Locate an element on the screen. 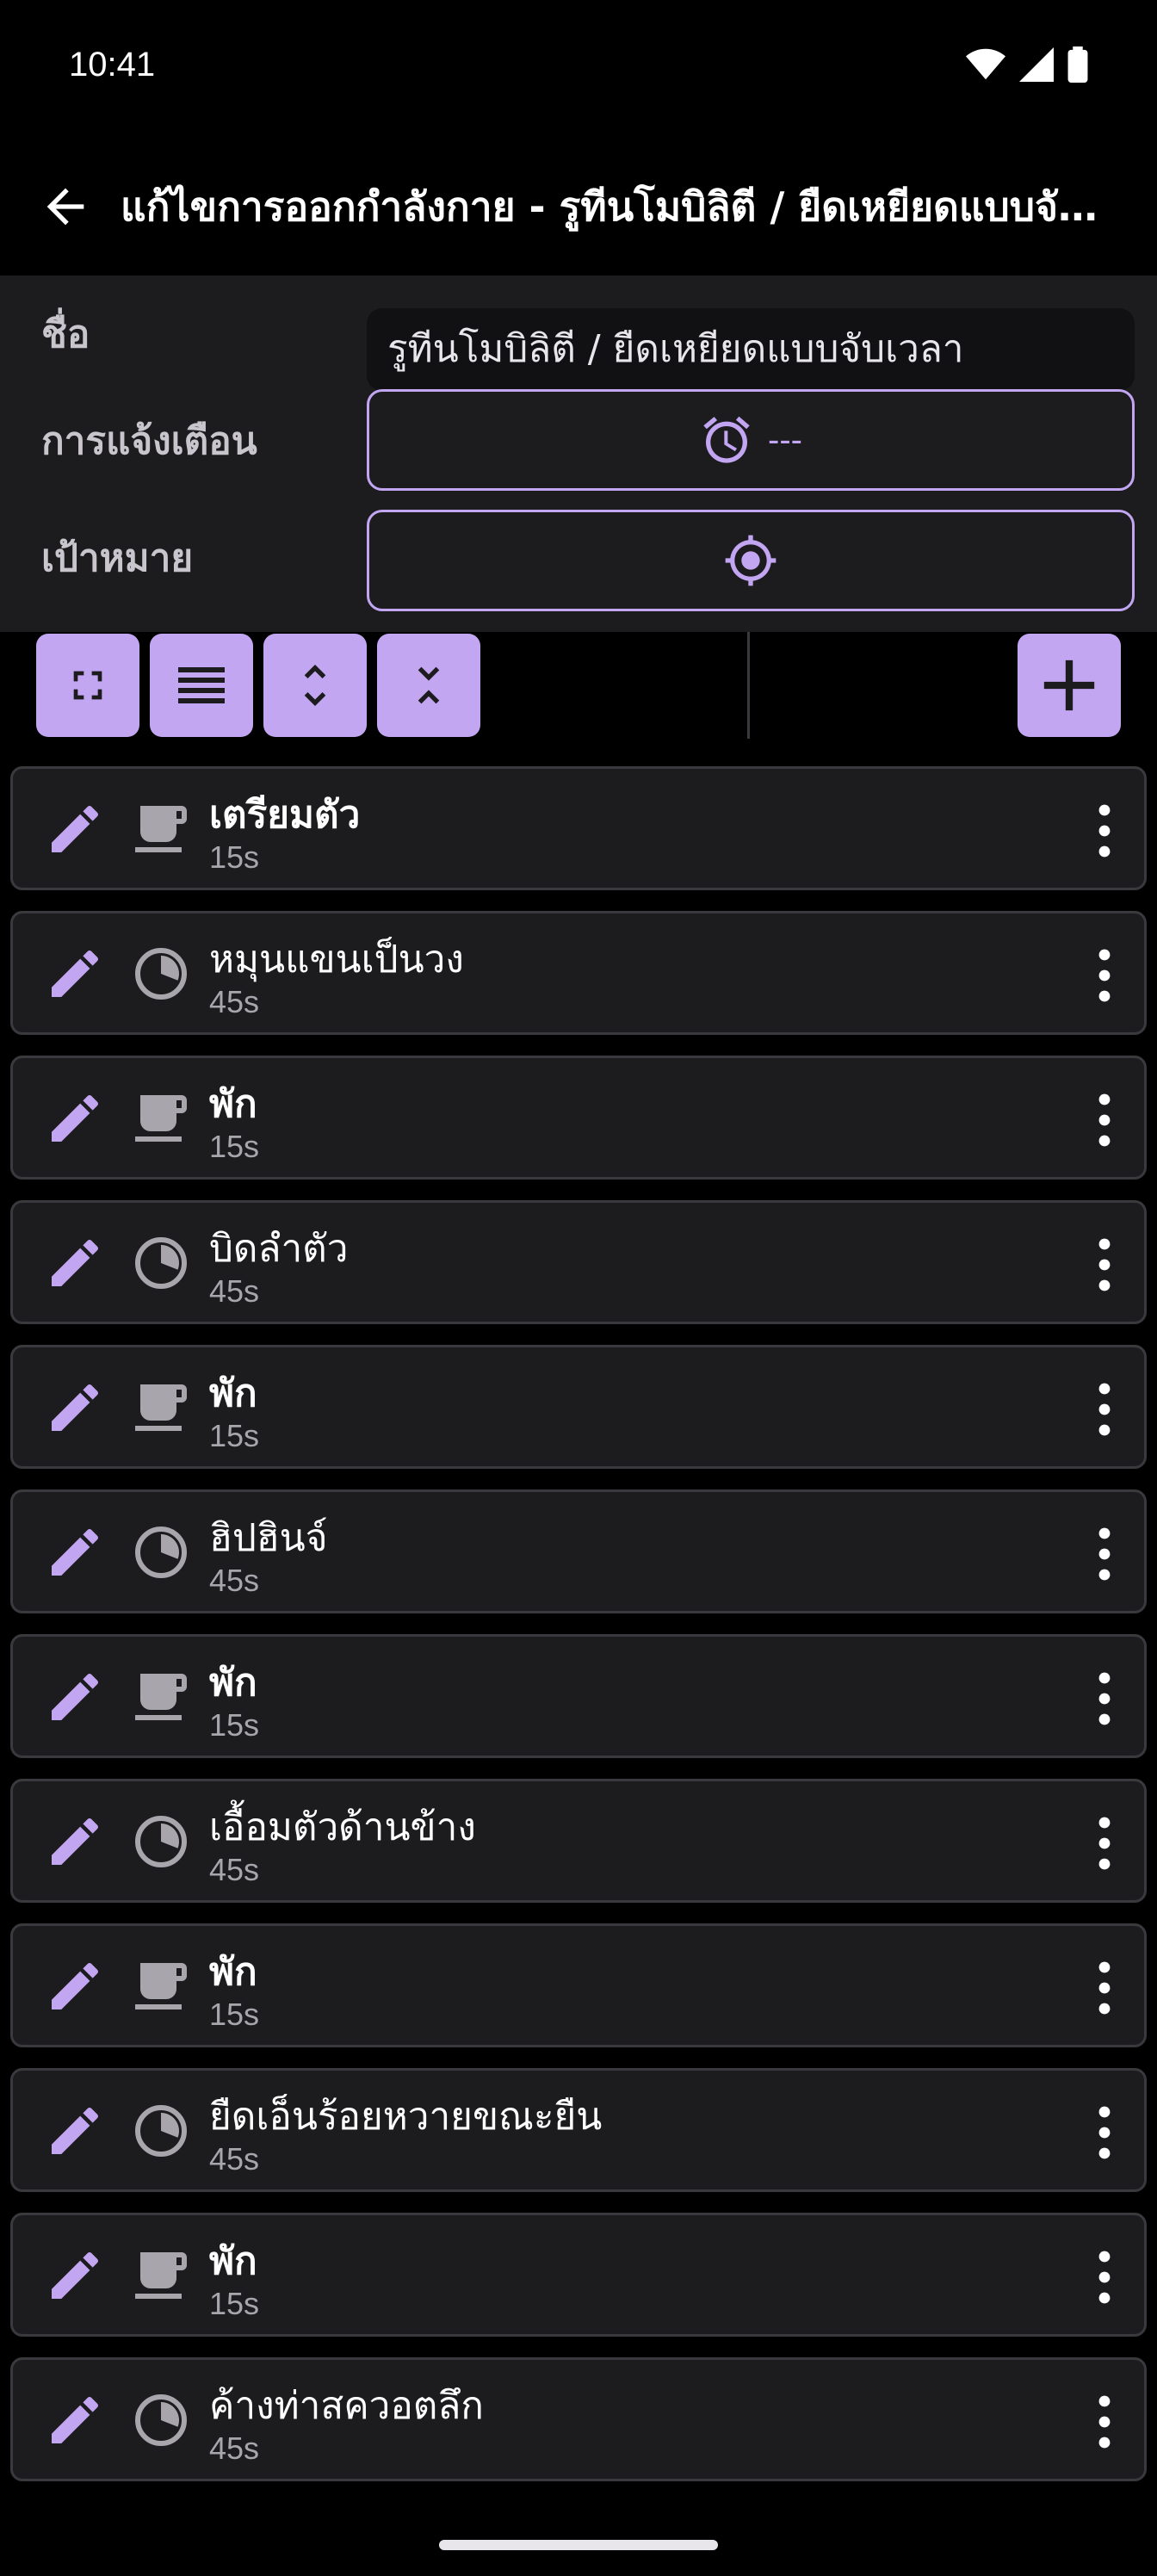 The image size is (1157, 2576). target-row: เป้าหมาย is located at coordinates (579, 560).